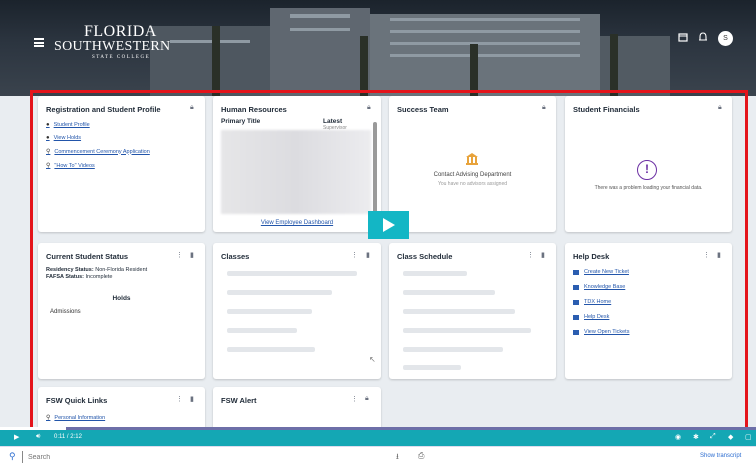  I want to click on warning-icon: !, so click(647, 170).